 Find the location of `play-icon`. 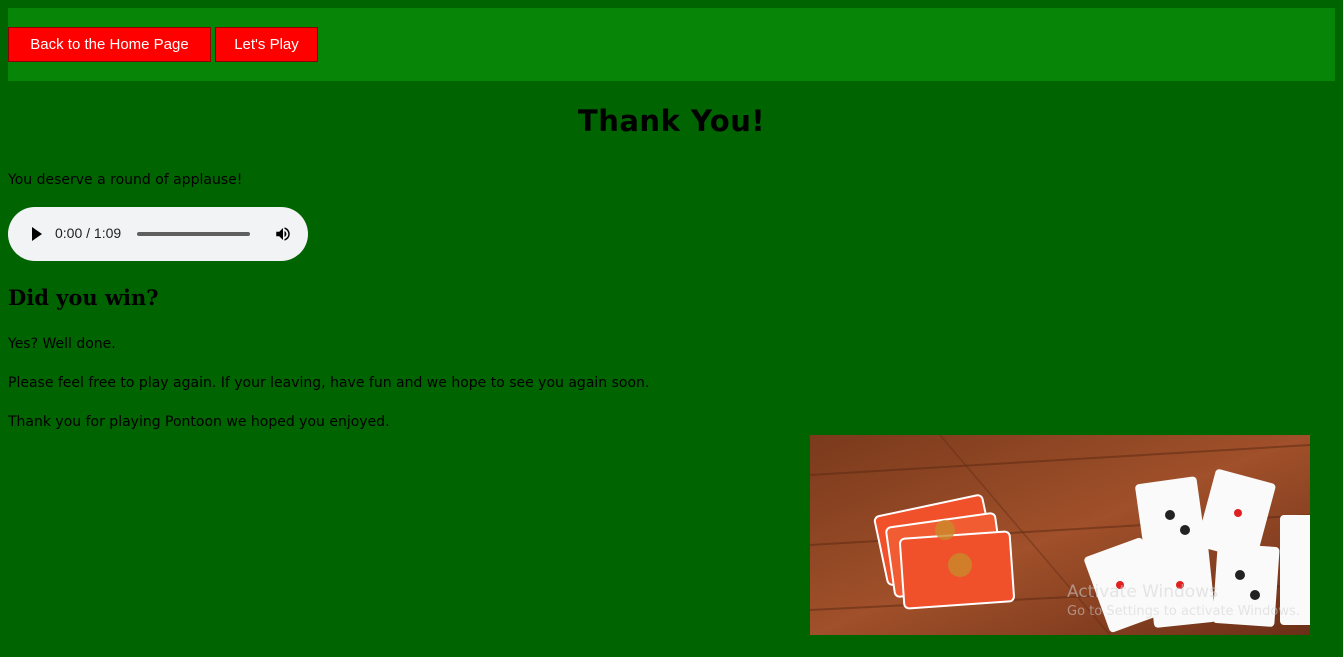

play-icon is located at coordinates (37, 234).